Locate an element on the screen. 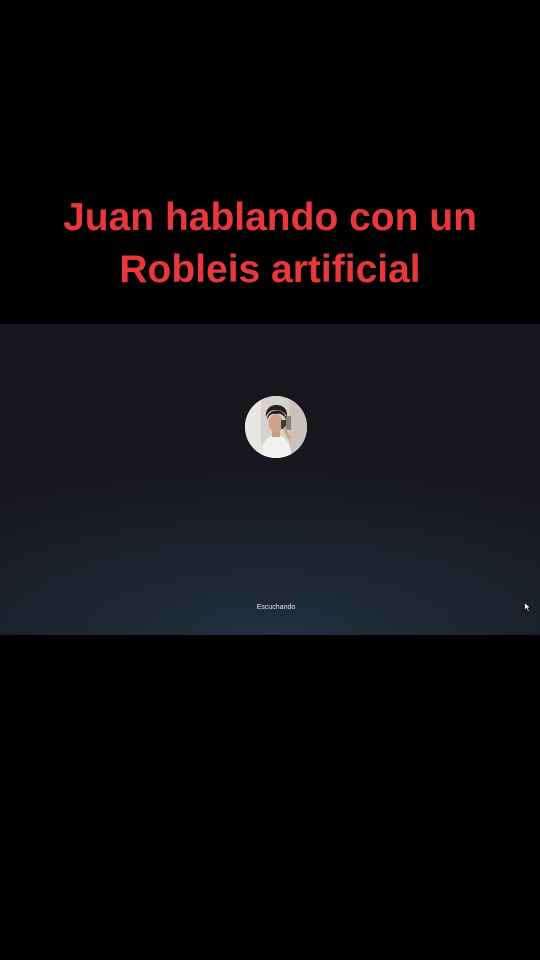 The image size is (540, 960). caption-line-2: Robleis artificial is located at coordinates (270, 269).